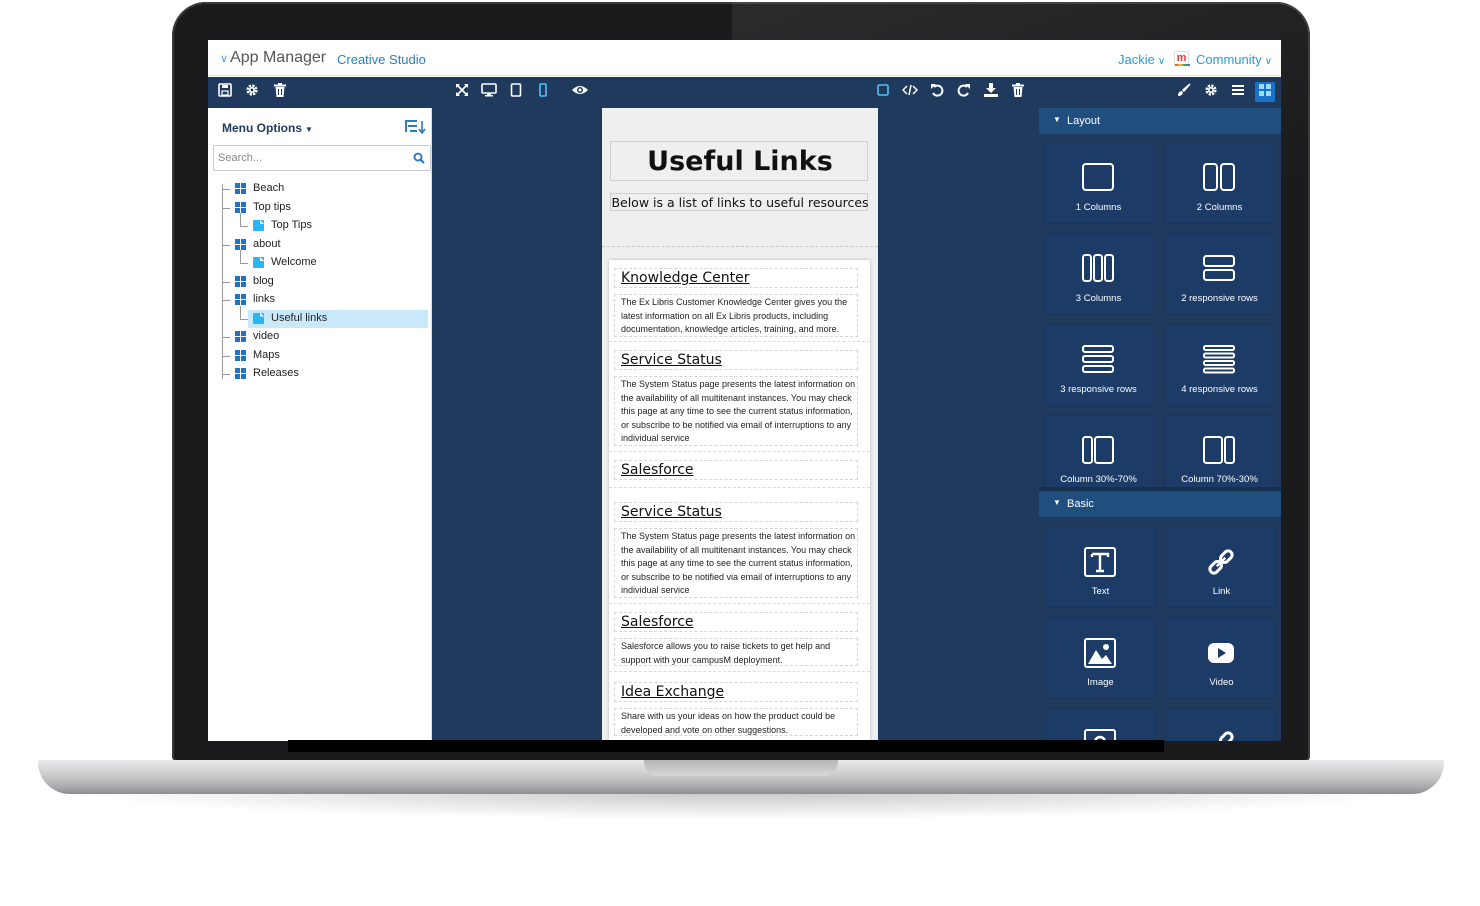  Describe the element at coordinates (419, 158) in the screenshot. I see `search-icon` at that location.